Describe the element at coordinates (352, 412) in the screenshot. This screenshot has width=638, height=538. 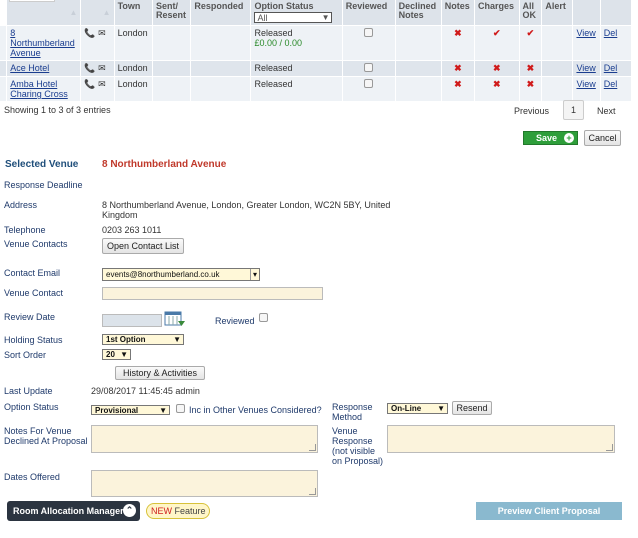
I see `response-method-label: Response Method` at that location.